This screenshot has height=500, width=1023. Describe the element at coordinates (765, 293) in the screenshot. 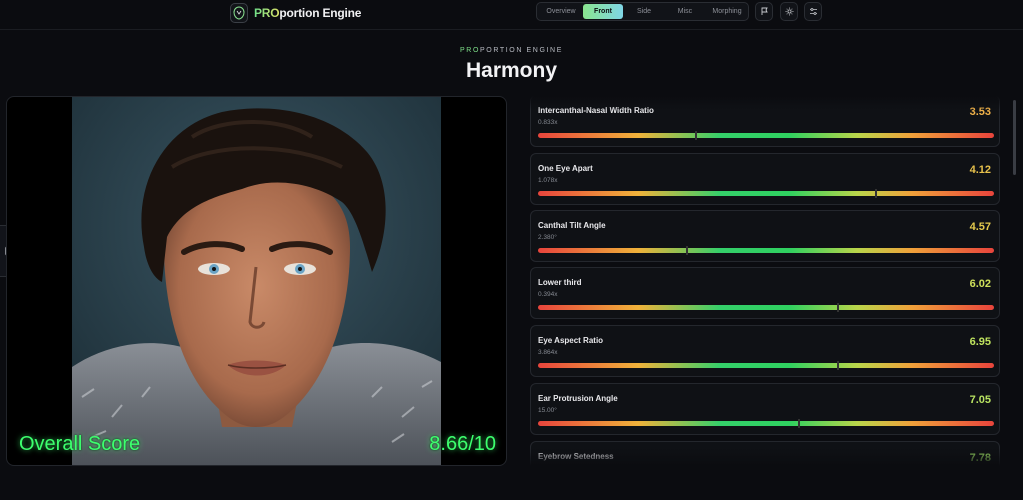

I see `metric-card: Lower third 0.394x 6.02` at that location.